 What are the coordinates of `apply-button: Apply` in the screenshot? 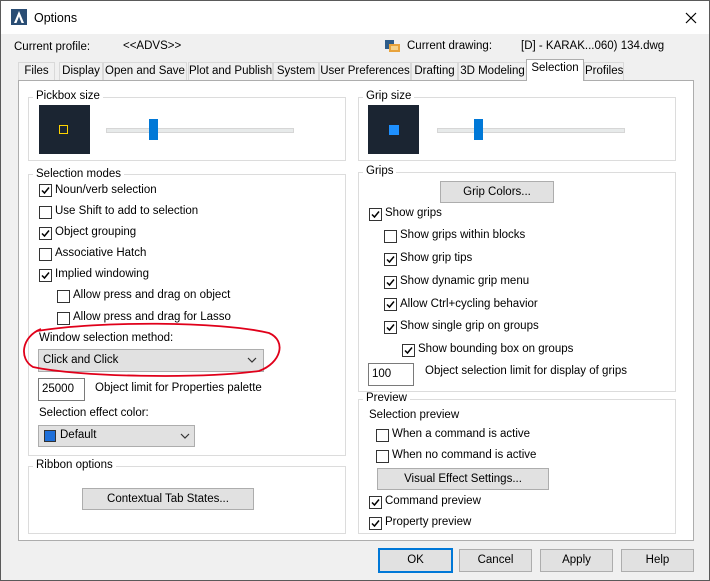 It's located at (576, 560).